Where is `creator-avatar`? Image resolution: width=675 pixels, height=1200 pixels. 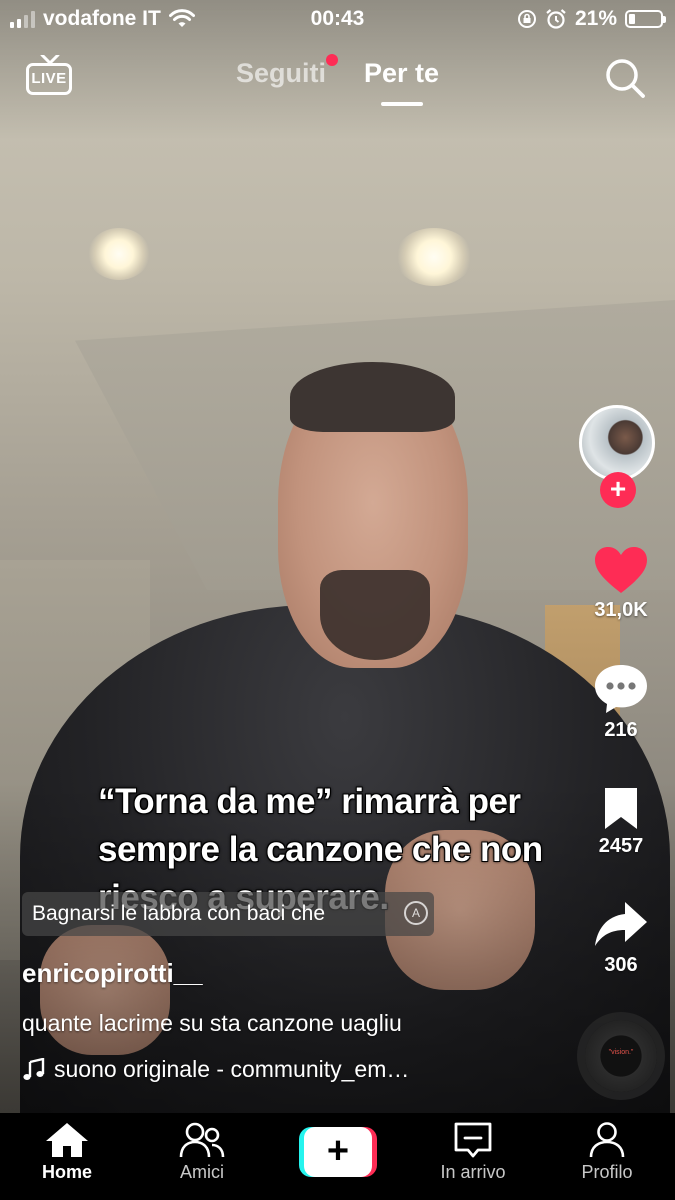 creator-avatar is located at coordinates (617, 443).